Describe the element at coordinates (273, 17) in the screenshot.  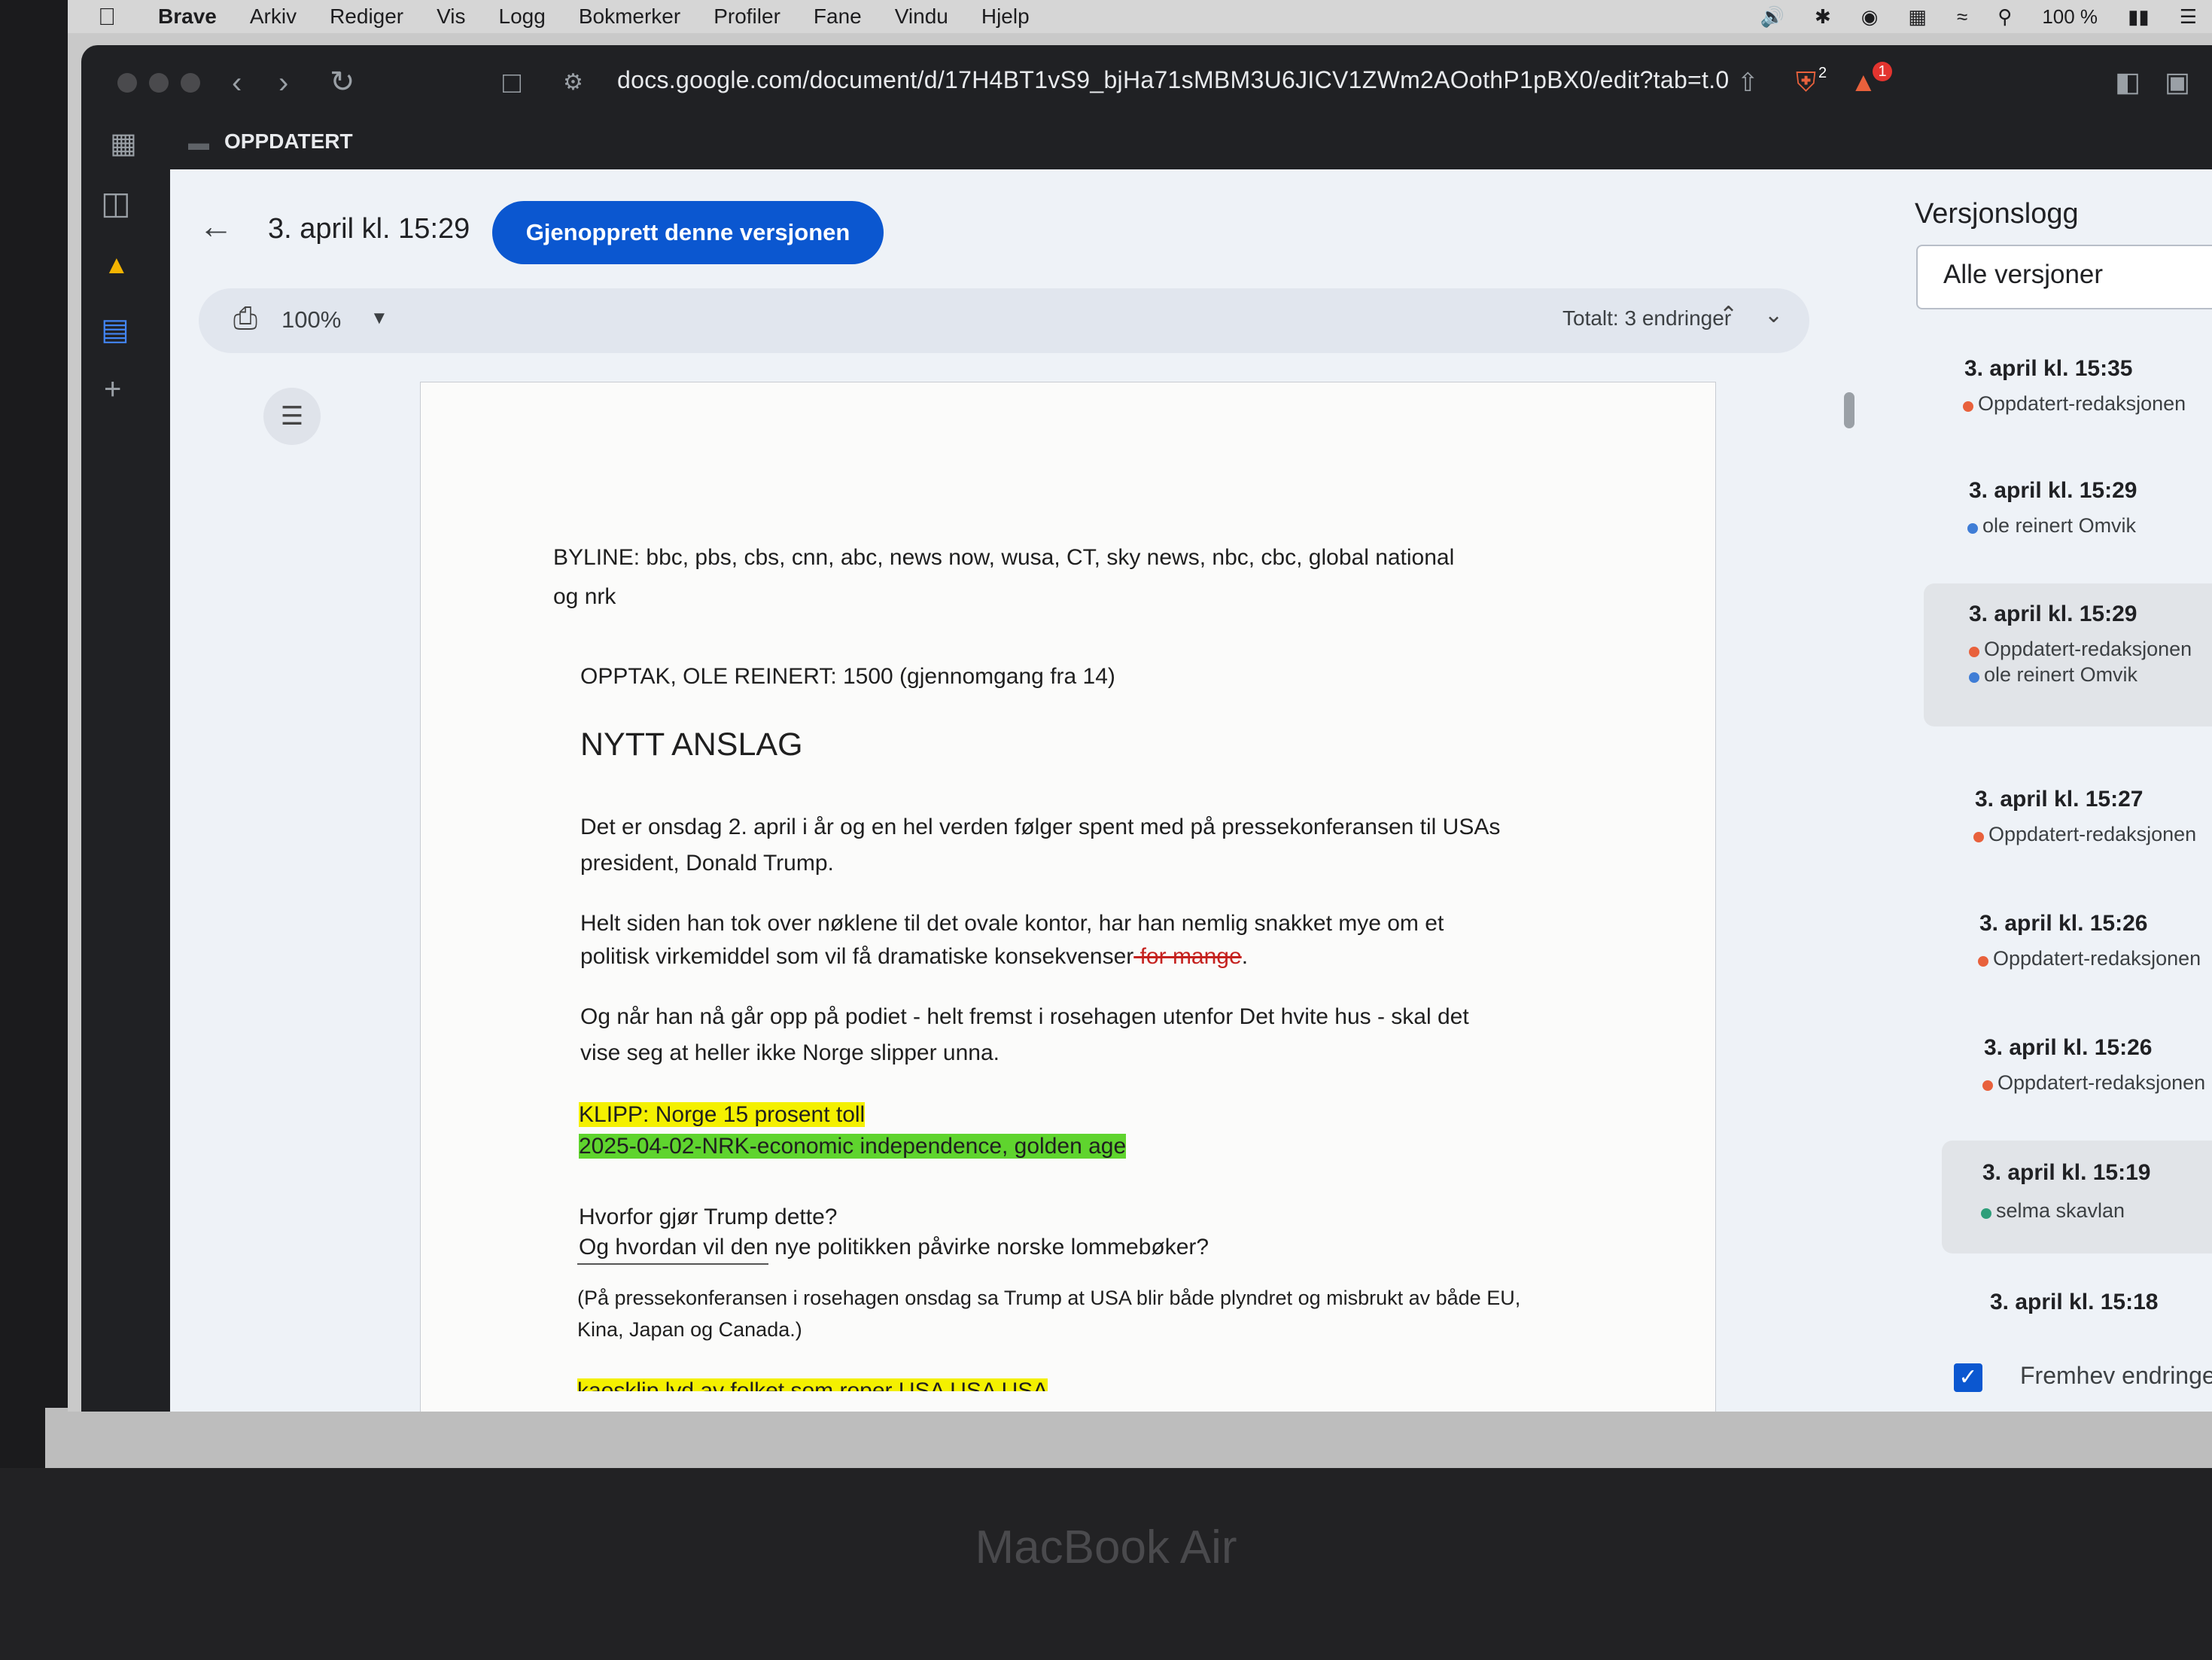
I see `menu-arkiv: Arkiv` at that location.